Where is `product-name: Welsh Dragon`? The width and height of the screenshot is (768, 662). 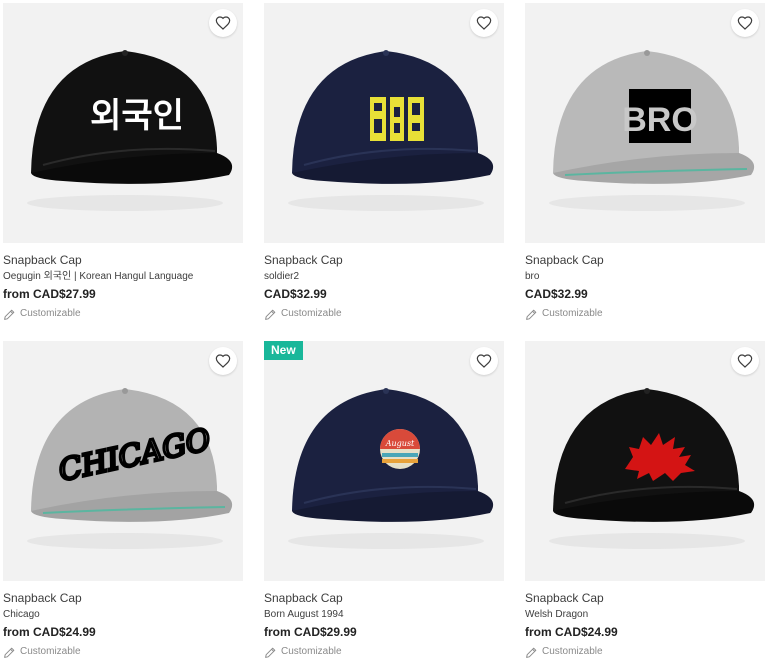
product-name: Welsh Dragon is located at coordinates (645, 615).